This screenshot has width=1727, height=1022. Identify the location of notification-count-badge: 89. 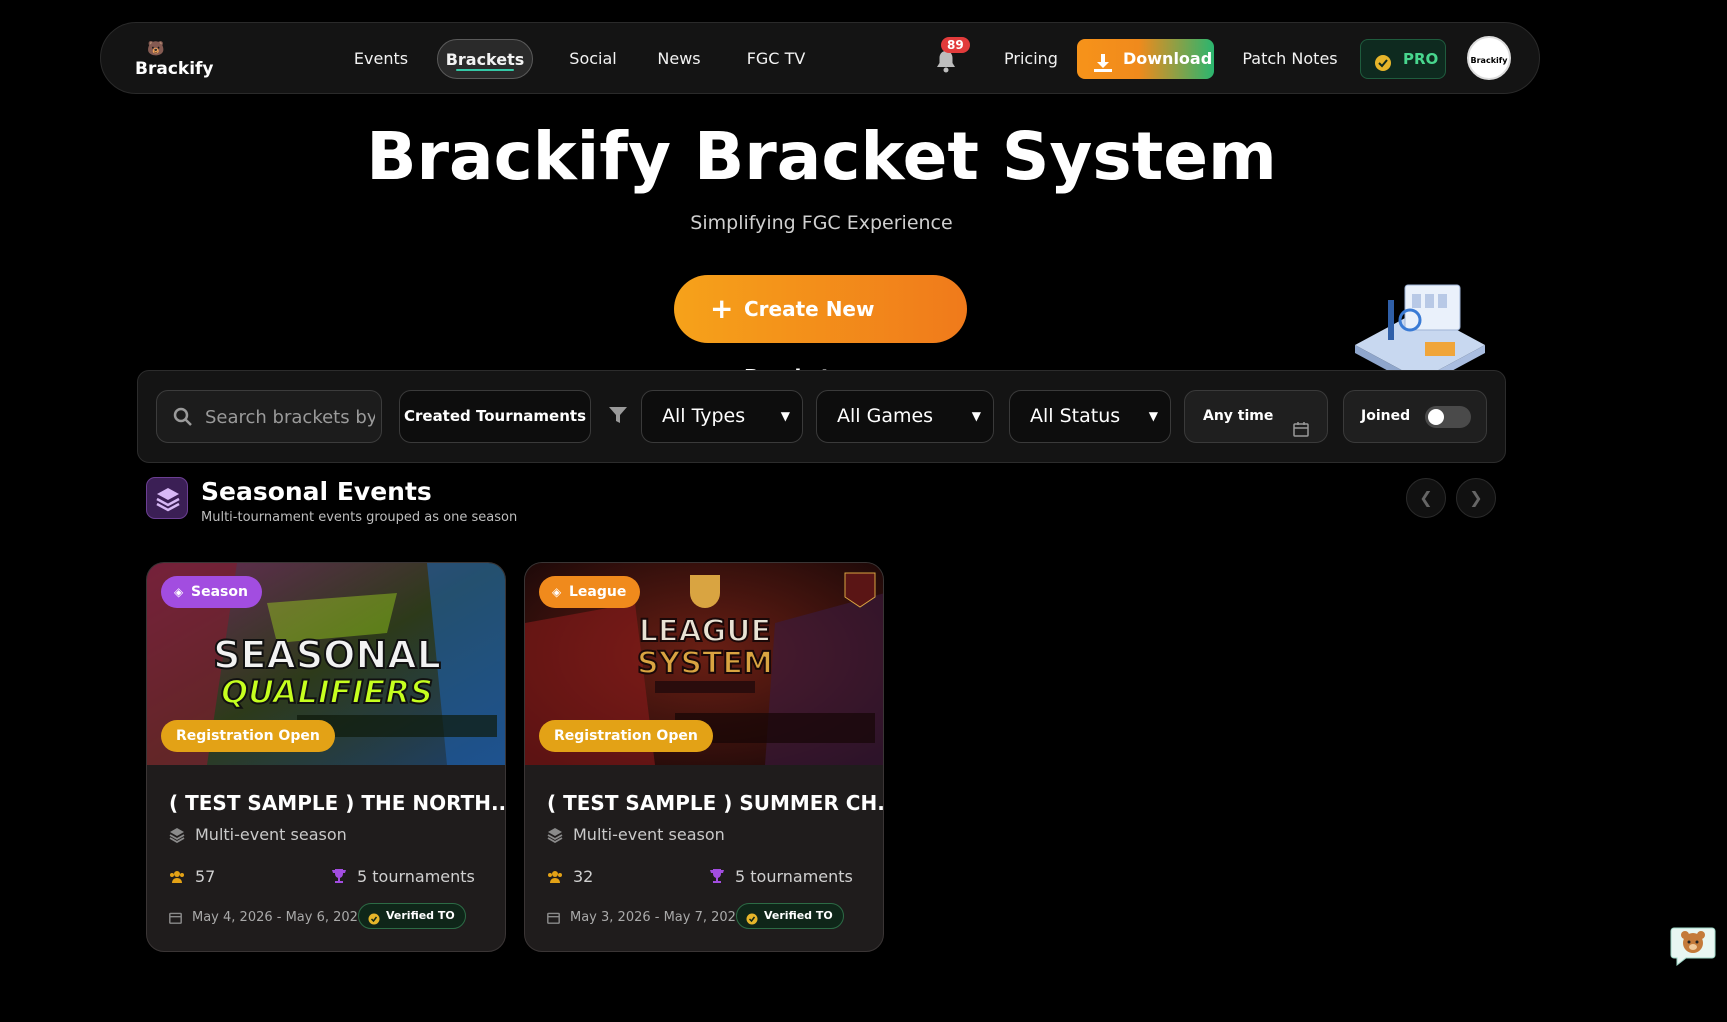
(955, 45).